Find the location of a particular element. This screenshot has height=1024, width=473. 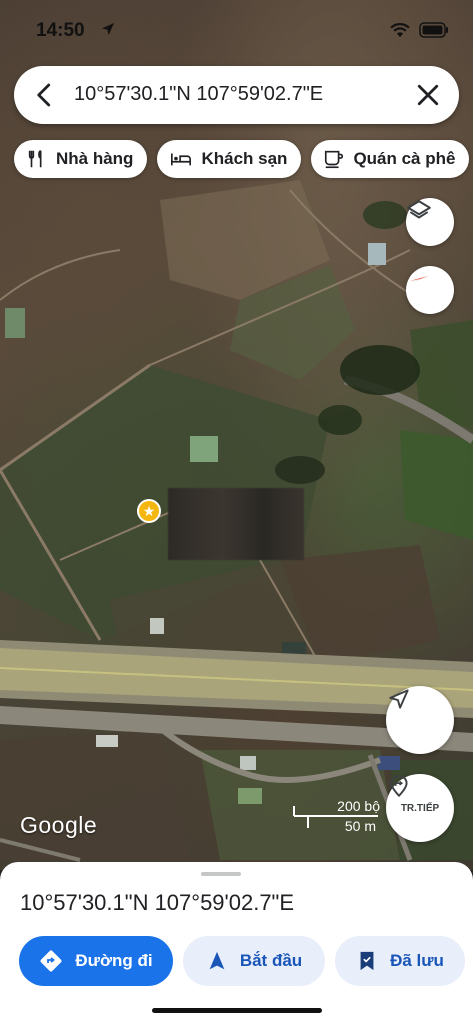

chip-cafes: Quán cà phê is located at coordinates (390, 159).